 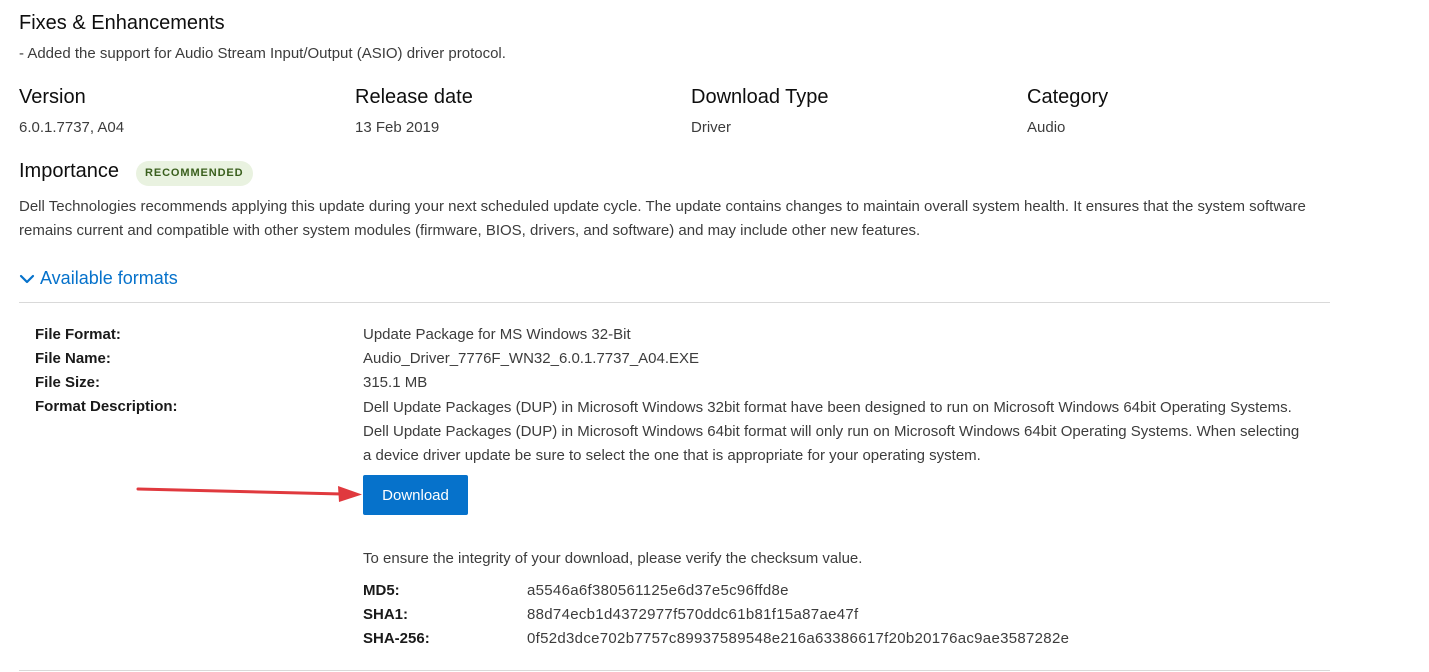 I want to click on file-name-label: File Name:, so click(x=73, y=358).